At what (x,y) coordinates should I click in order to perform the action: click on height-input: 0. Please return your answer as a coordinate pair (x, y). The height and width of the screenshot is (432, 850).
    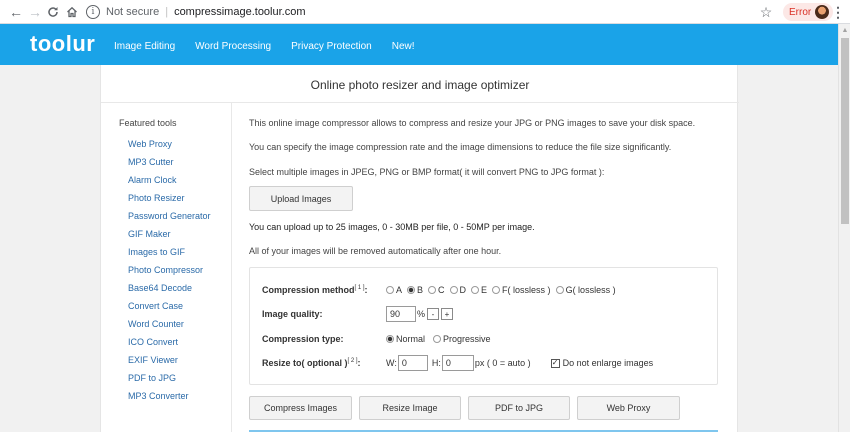
    Looking at the image, I should click on (457, 363).